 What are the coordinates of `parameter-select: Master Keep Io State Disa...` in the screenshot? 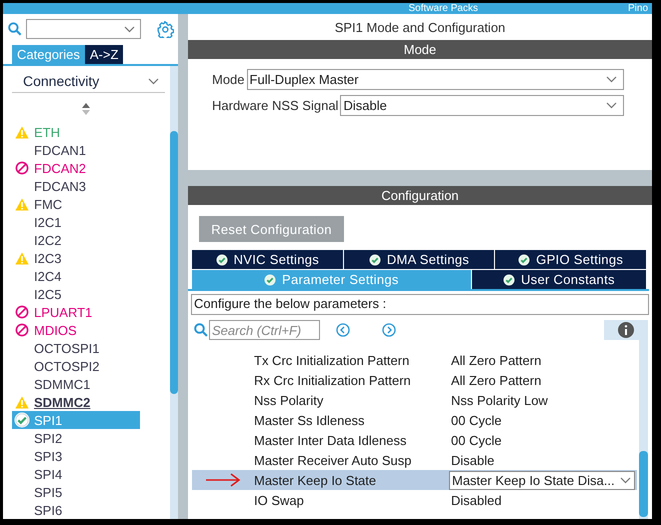 It's located at (542, 480).